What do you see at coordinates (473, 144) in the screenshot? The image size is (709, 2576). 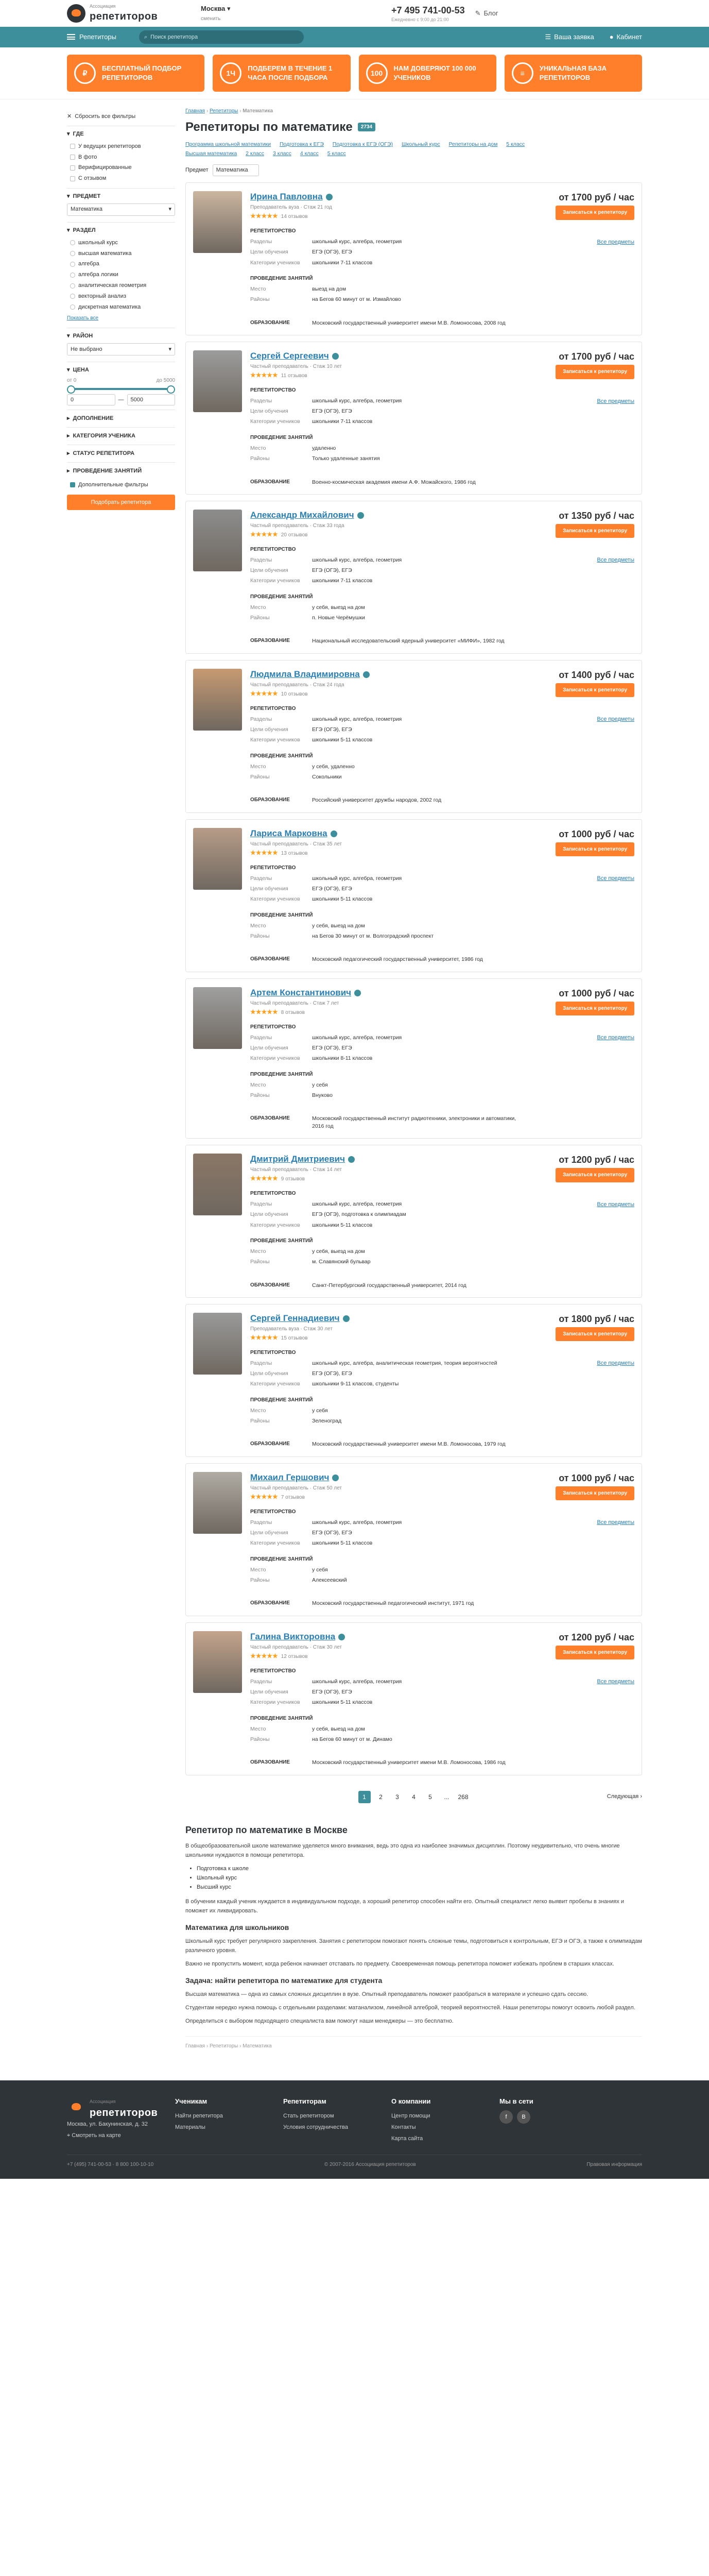 I see `tag-link: Репетиторы на дом` at bounding box center [473, 144].